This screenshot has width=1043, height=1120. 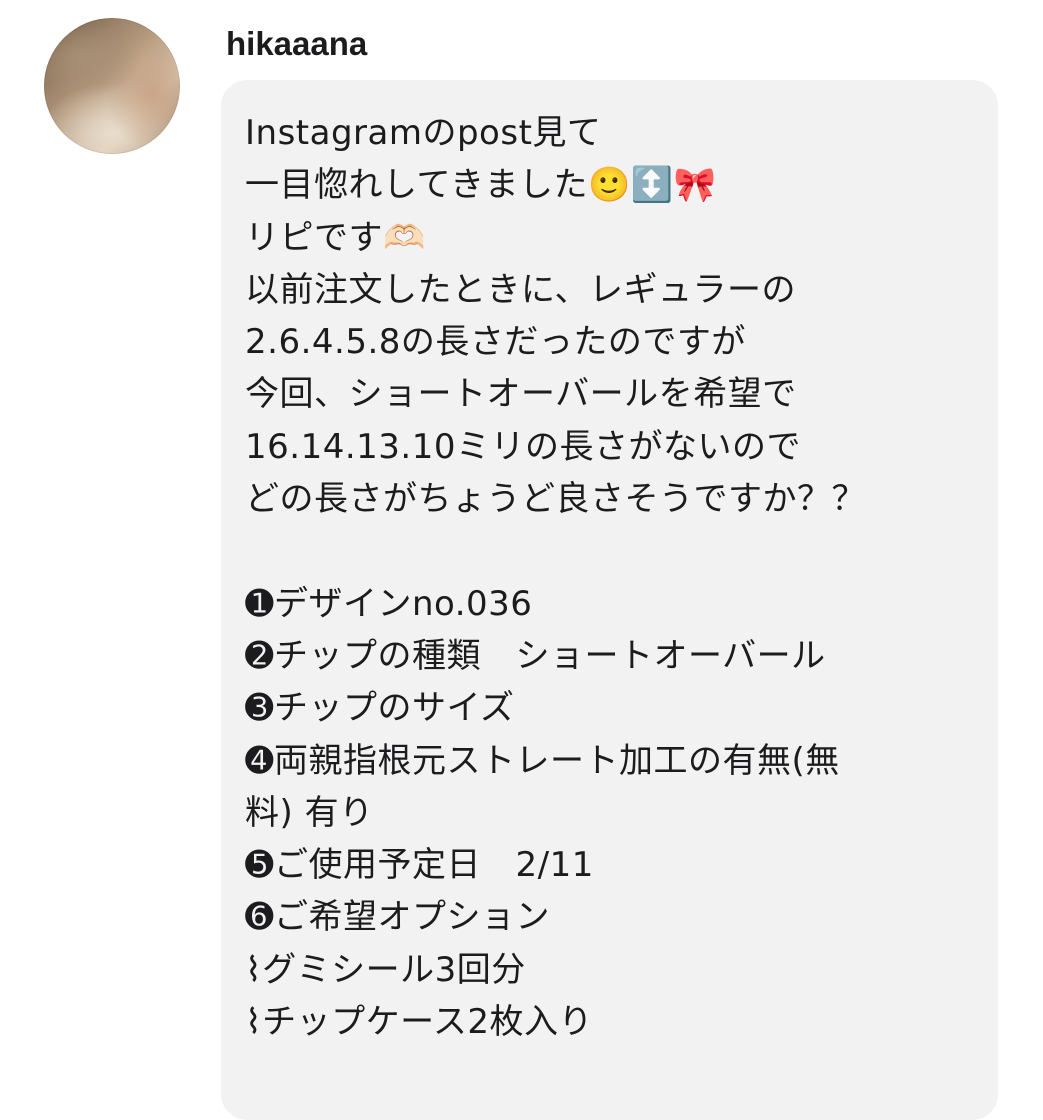 I want to click on message-line: どの長さがちょうど良さそうですか？？, so click(x=555, y=499).